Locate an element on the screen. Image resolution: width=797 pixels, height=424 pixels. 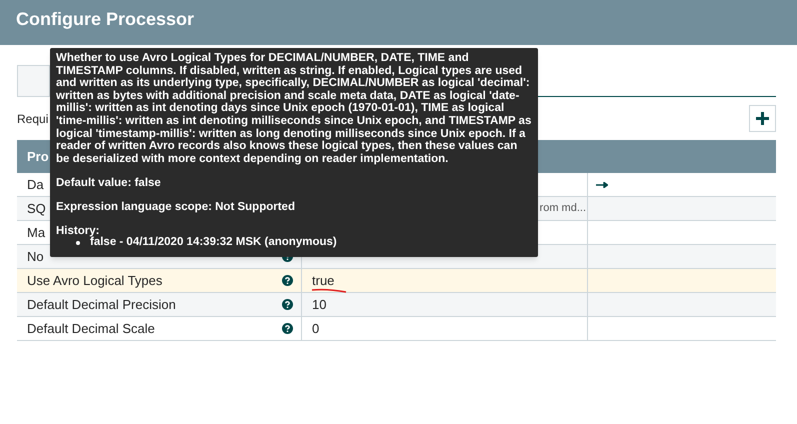
bullet-icon is located at coordinates (78, 243).